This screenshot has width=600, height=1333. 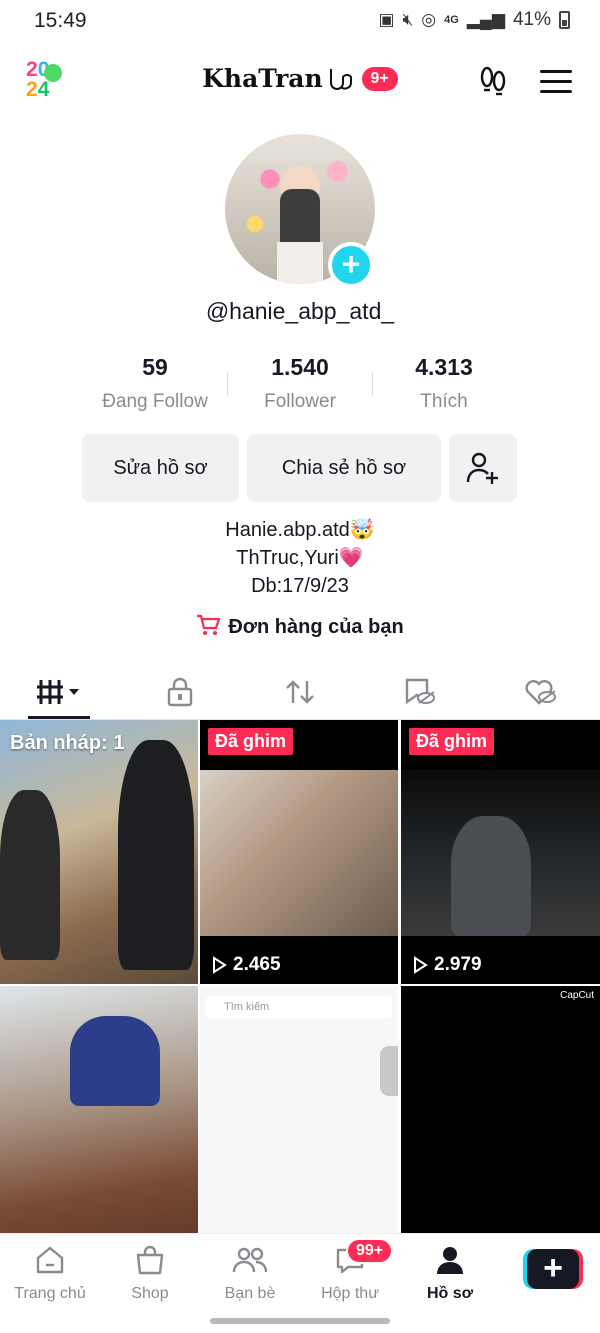 I want to click on video-thumbnail: Tìm kiếm 115, so click(x=299, y=1109).